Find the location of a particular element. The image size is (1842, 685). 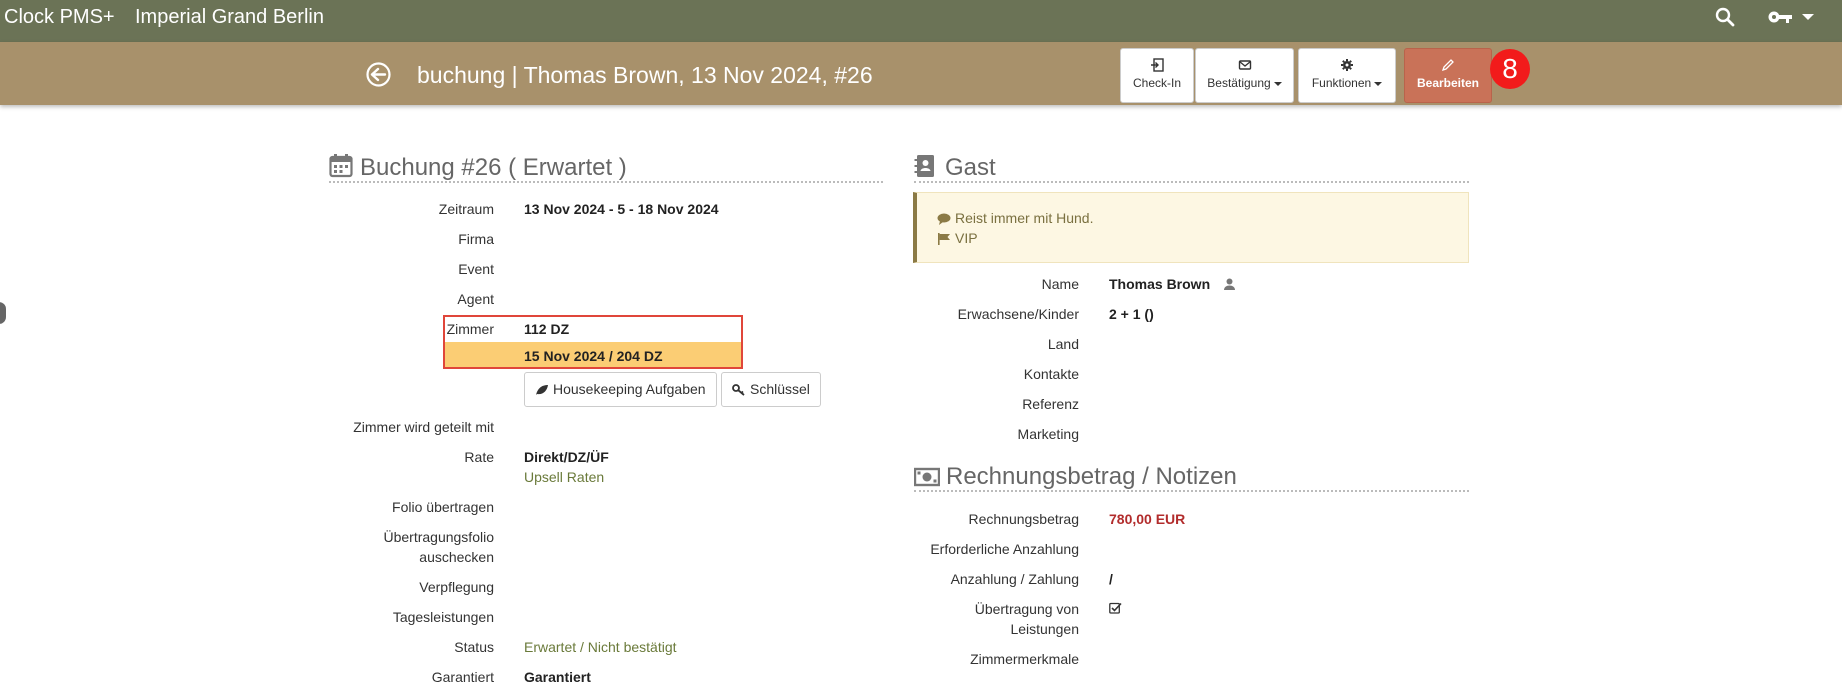

label-name: Name is located at coordinates (1060, 284).